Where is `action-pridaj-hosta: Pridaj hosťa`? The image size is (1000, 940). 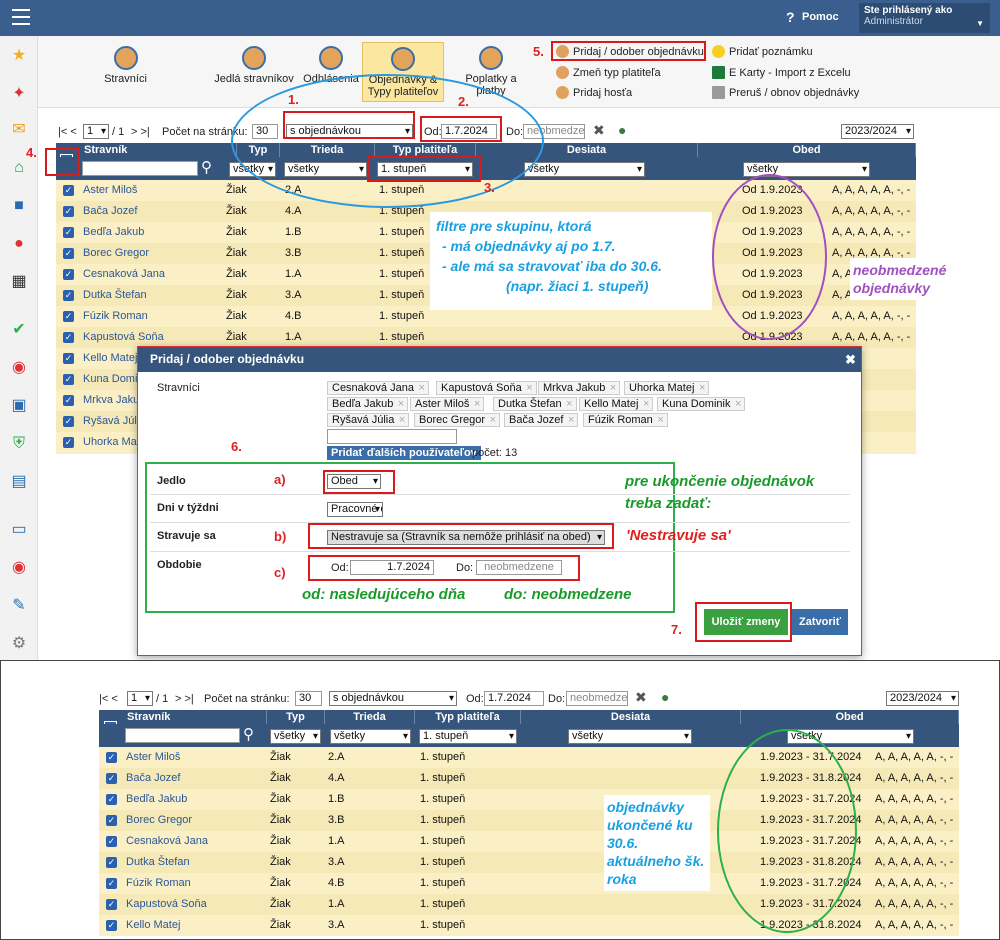 action-pridaj-hosta: Pridaj hosťa is located at coordinates (594, 92).